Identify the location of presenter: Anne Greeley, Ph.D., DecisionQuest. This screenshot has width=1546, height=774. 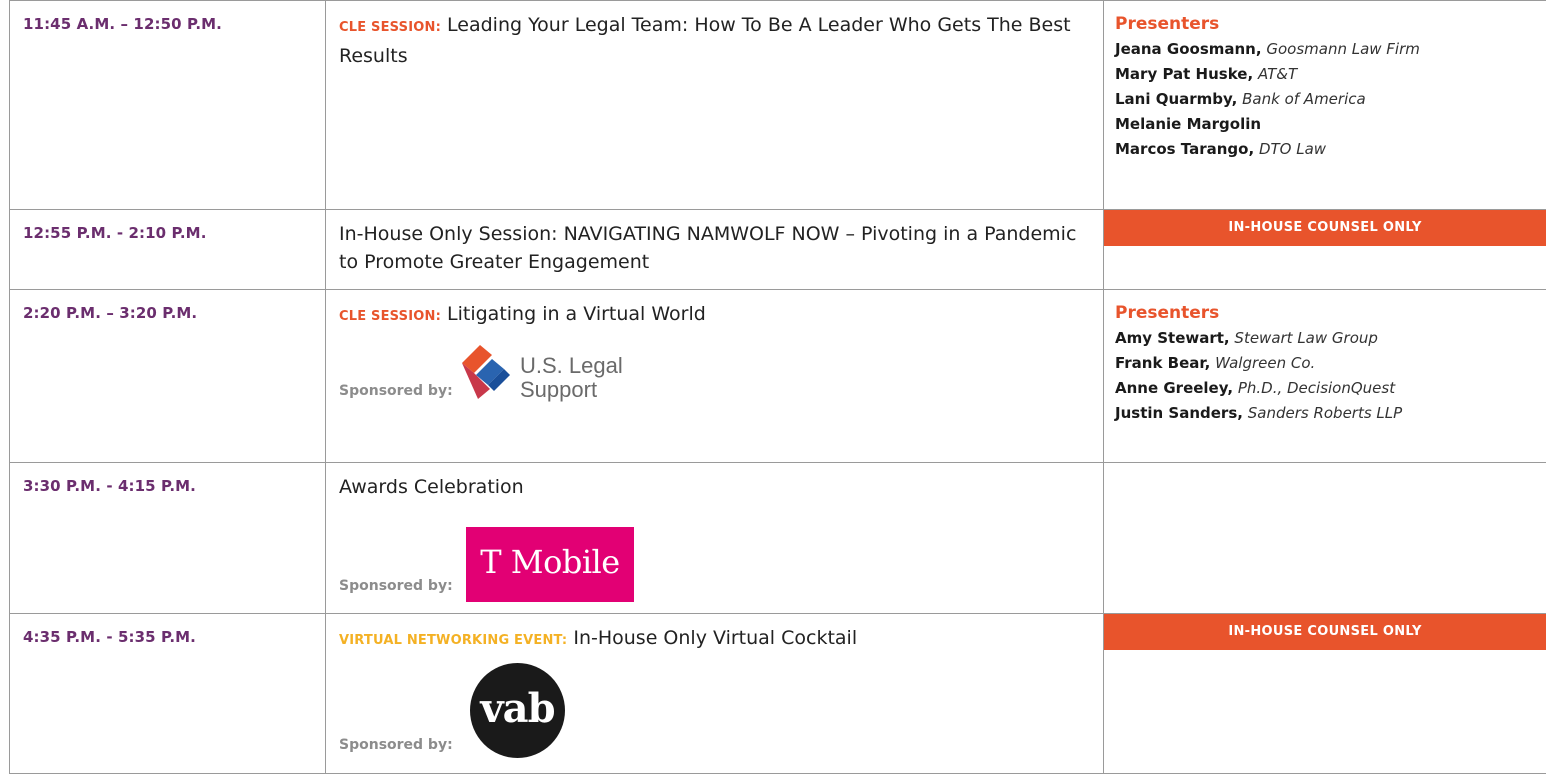
(1325, 388).